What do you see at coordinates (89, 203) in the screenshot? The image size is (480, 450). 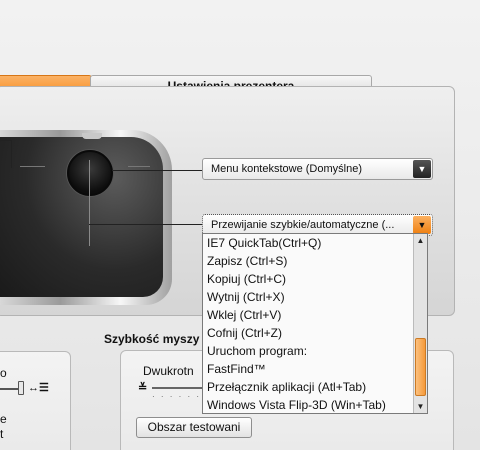 I see `scroll-wheel-connector` at bounding box center [89, 203].